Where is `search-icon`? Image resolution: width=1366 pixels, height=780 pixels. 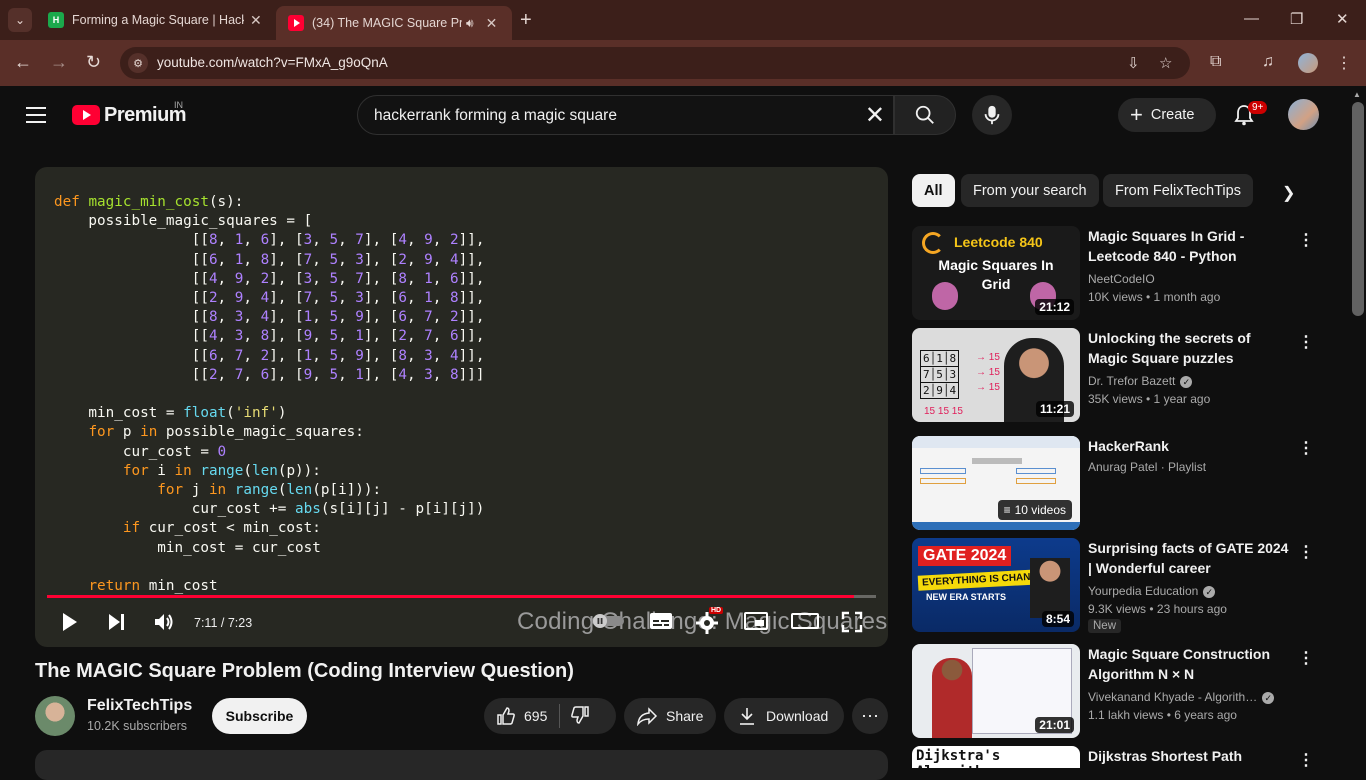 search-icon is located at coordinates (924, 114).